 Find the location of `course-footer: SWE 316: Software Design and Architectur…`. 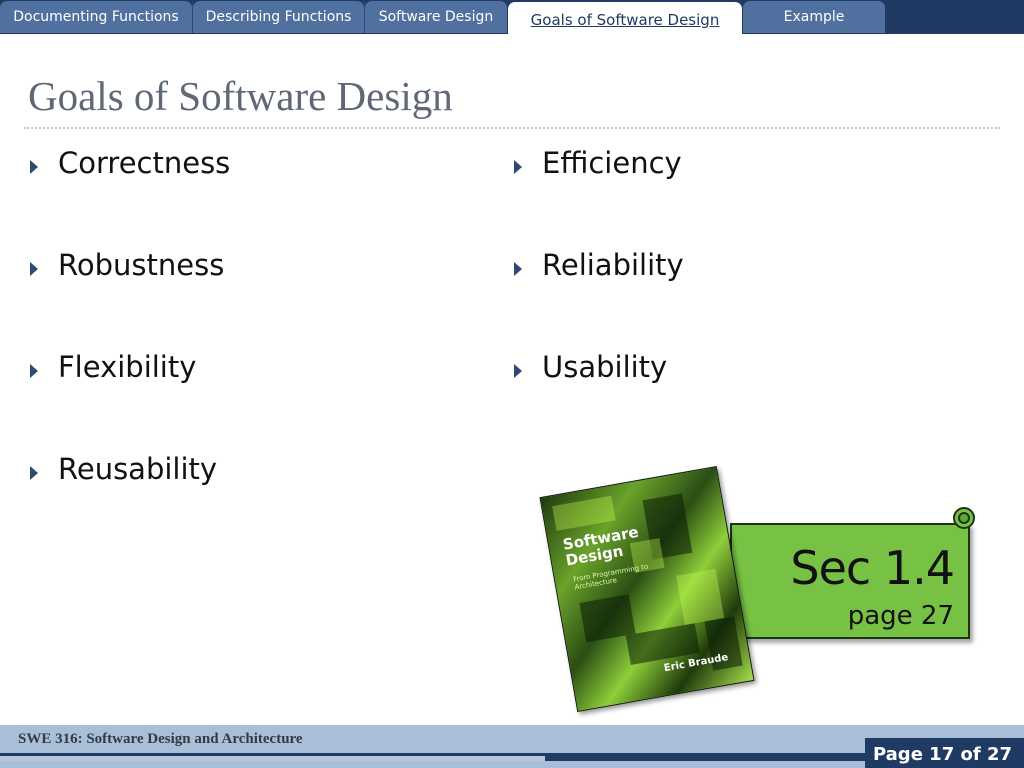

course-footer: SWE 316: Software Design and Architectur… is located at coordinates (160, 739).